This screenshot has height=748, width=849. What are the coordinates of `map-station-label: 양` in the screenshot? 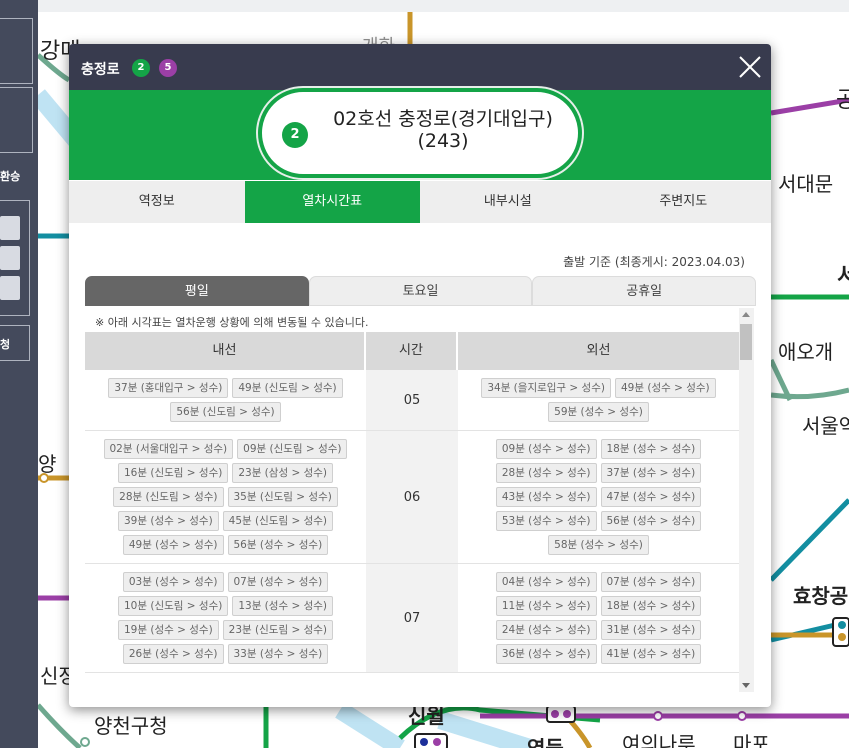 It's located at (47, 462).